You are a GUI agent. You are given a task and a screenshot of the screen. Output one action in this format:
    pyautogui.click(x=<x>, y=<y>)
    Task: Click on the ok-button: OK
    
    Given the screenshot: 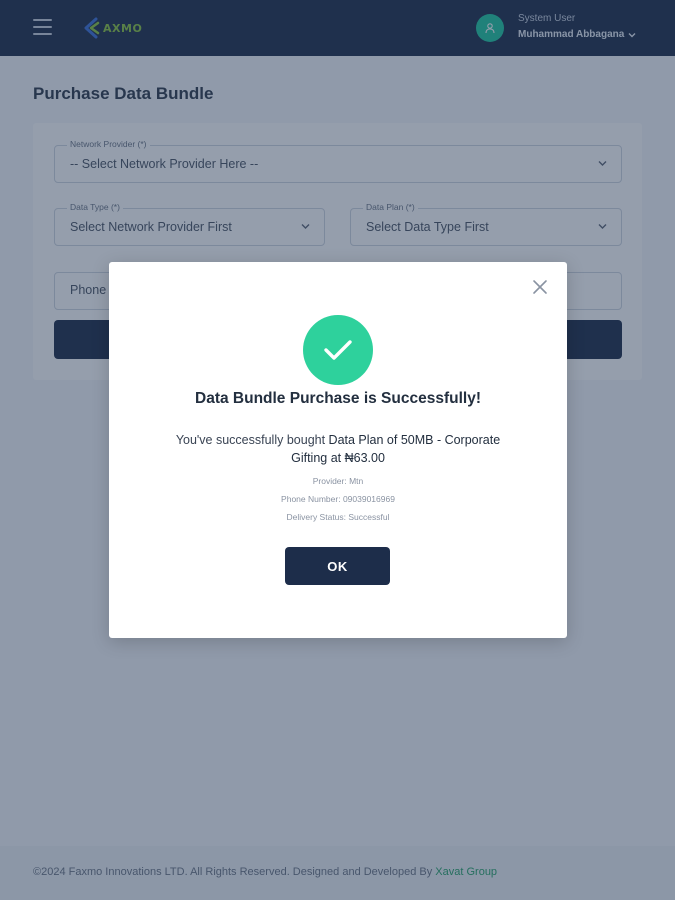 What is the action you would take?
    pyautogui.click(x=337, y=566)
    